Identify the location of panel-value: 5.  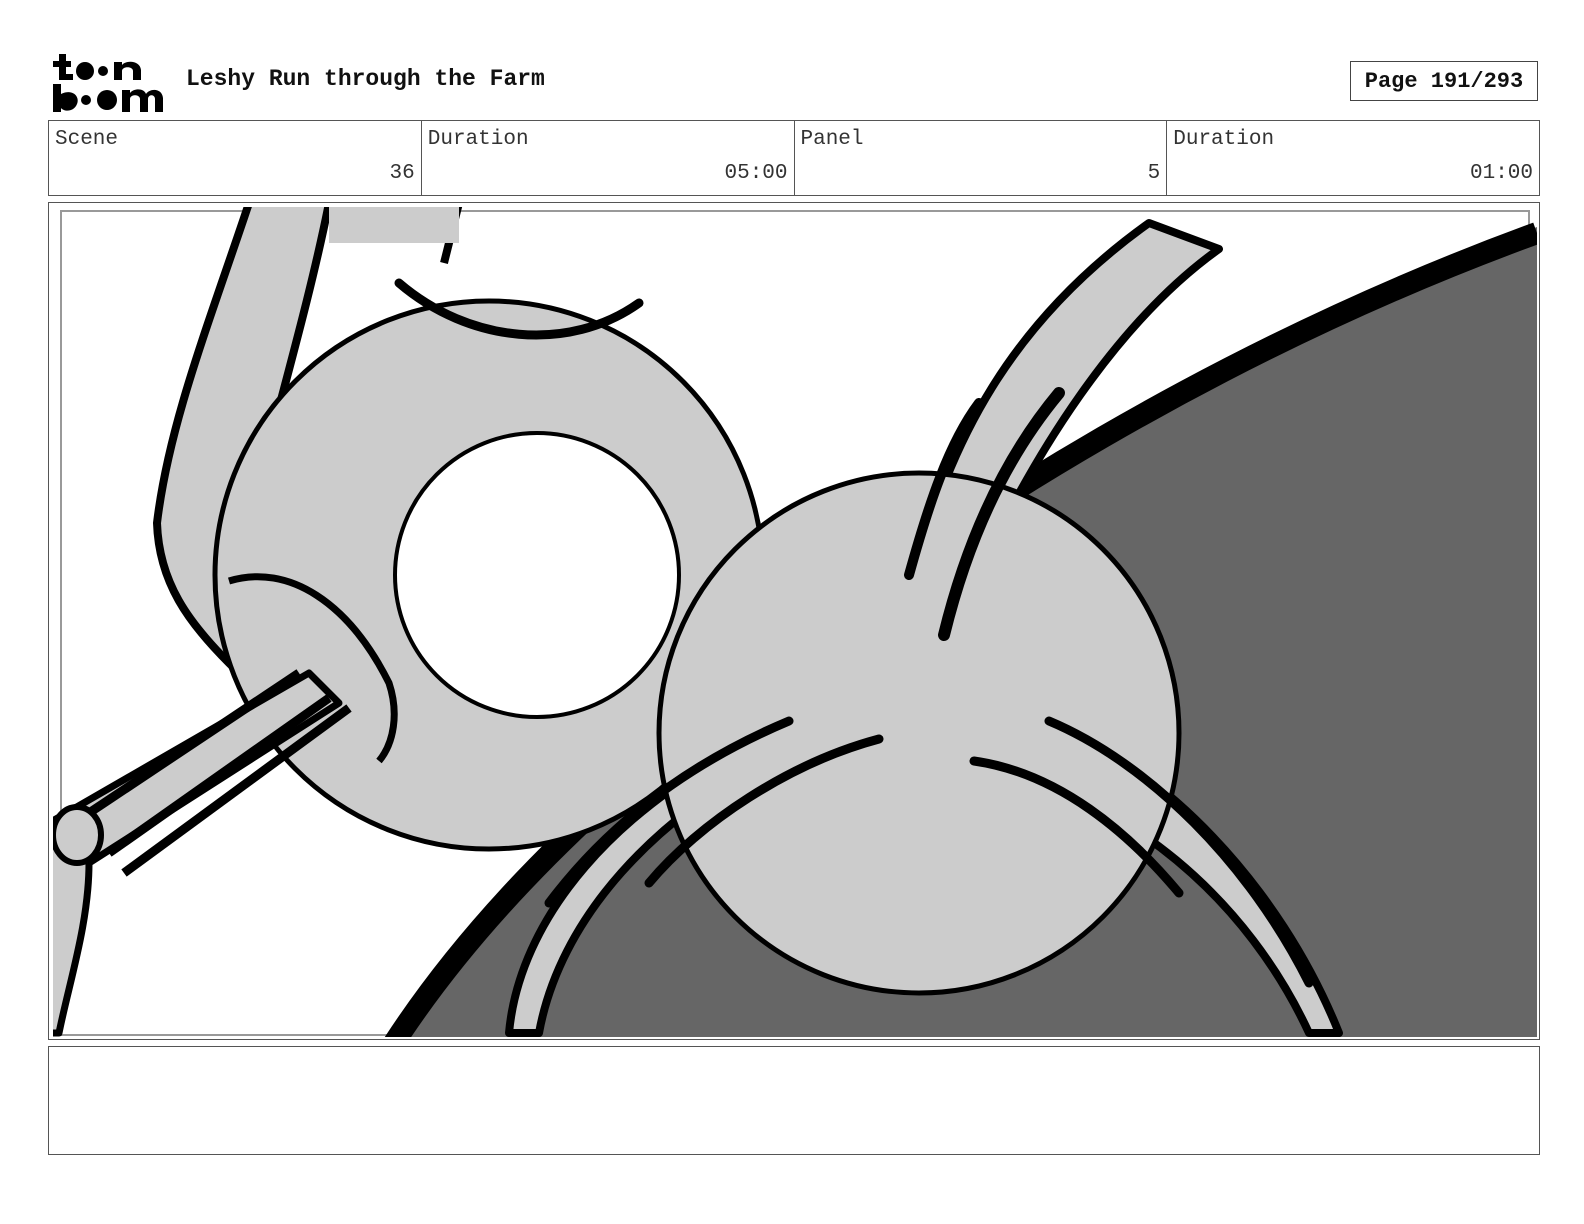
(1154, 173).